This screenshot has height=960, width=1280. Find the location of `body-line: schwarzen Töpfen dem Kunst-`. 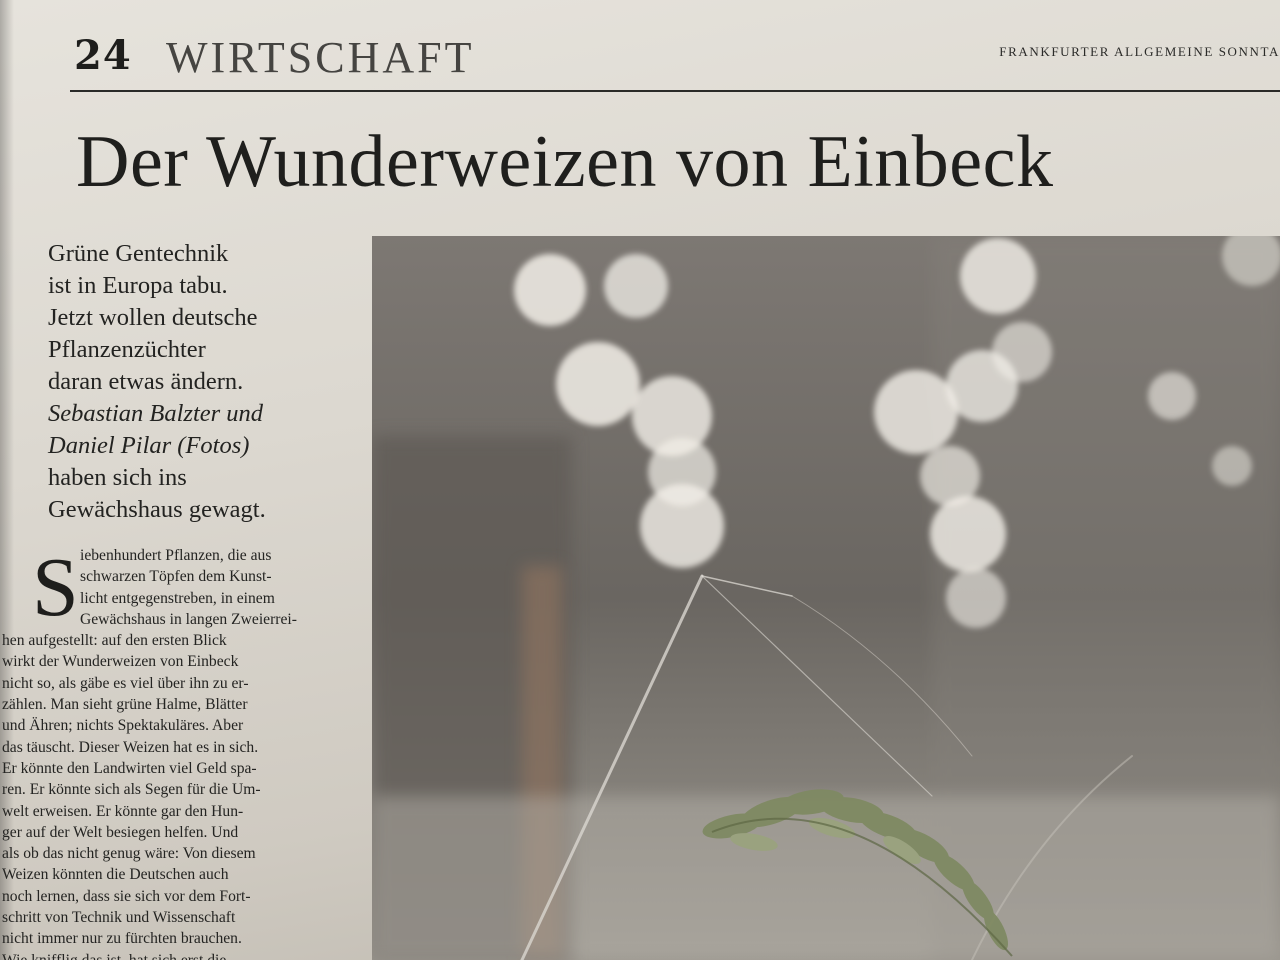

body-line: schwarzen Töpfen dem Kunst- is located at coordinates (176, 577).